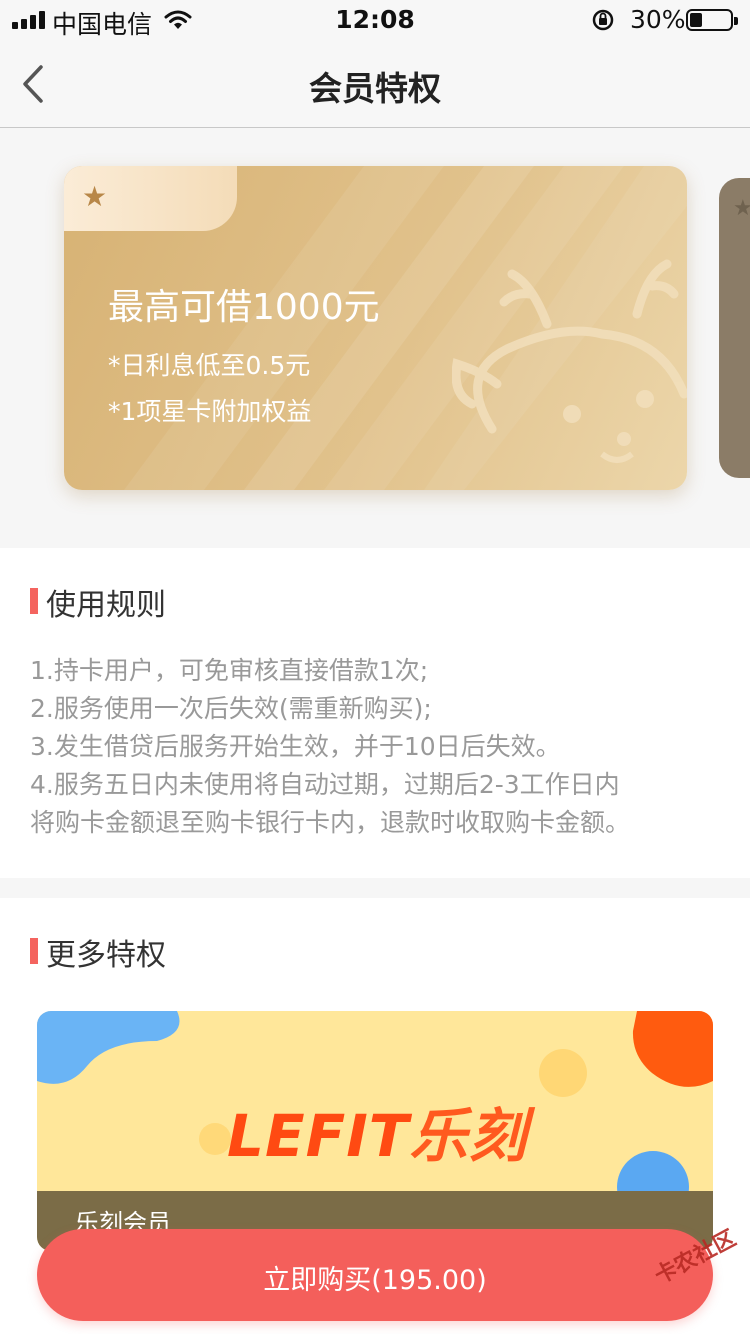 The width and height of the screenshot is (750, 1334). I want to click on next-card-preview: ★, so click(734, 328).